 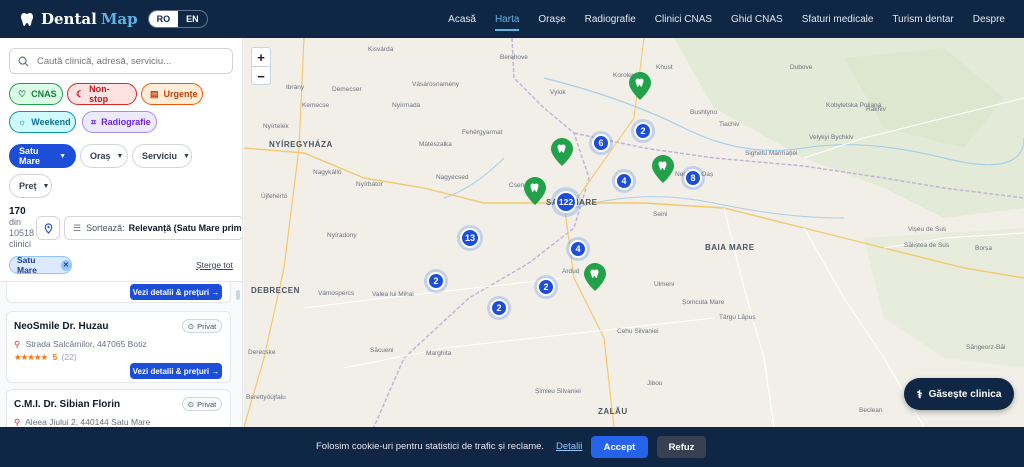 I want to click on sun-icon: ☼, so click(x=22, y=122).